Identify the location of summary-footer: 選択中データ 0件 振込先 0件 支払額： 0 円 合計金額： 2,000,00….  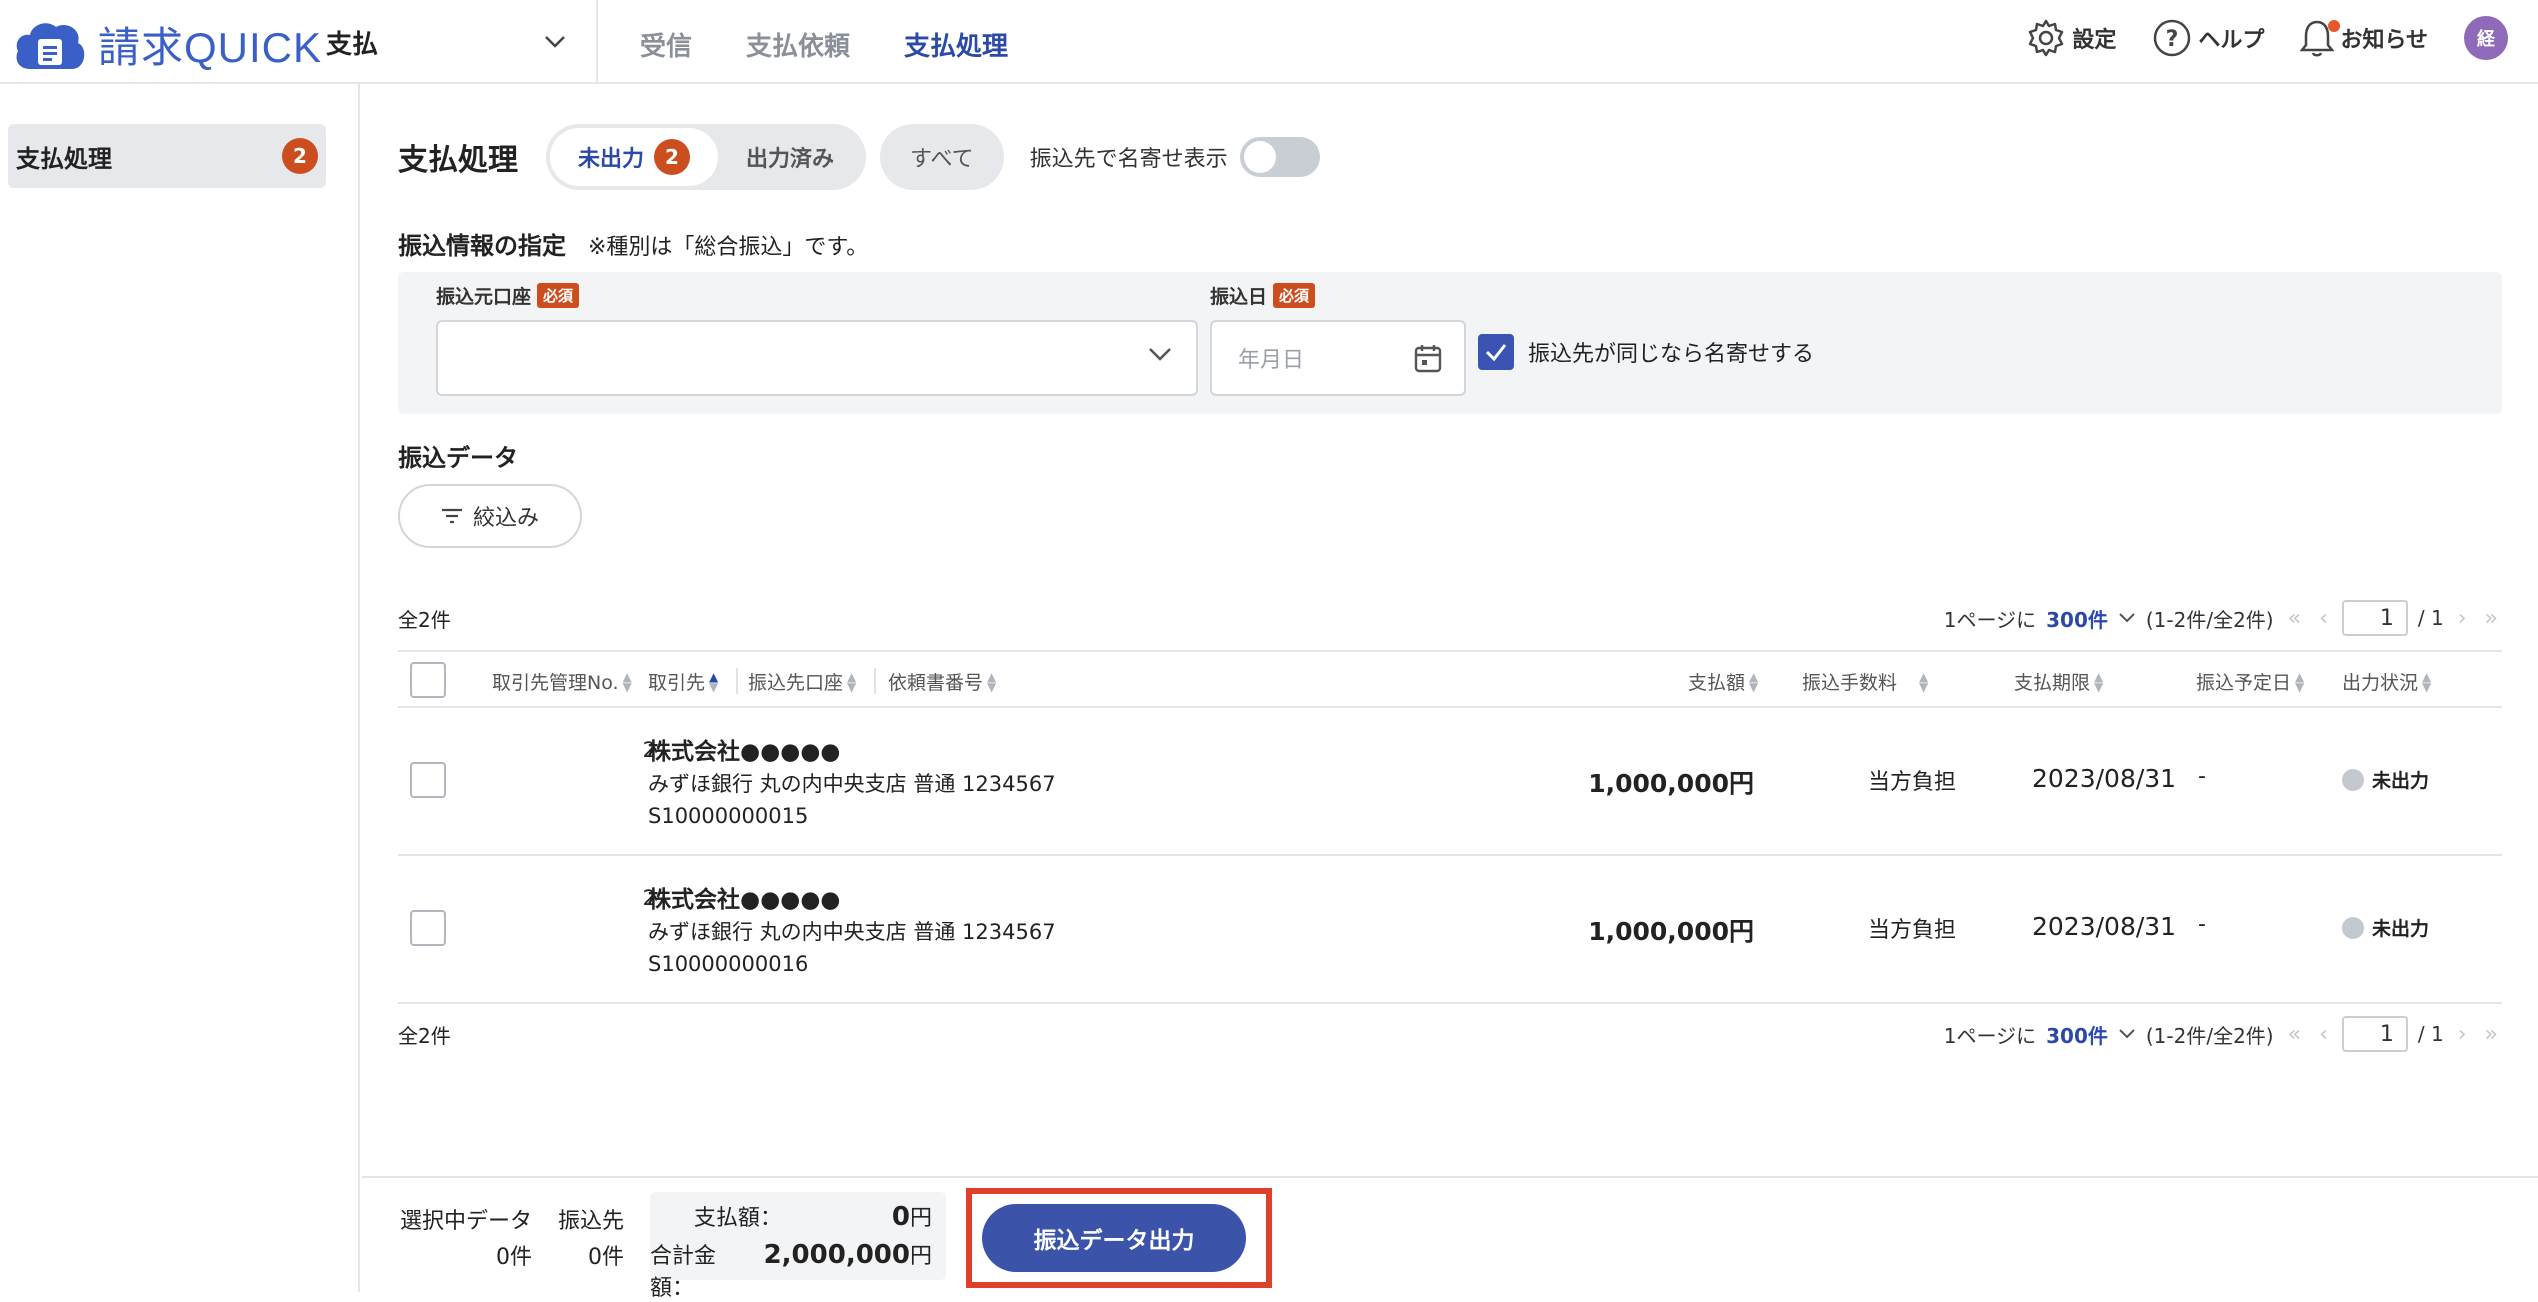
(1450, 1238).